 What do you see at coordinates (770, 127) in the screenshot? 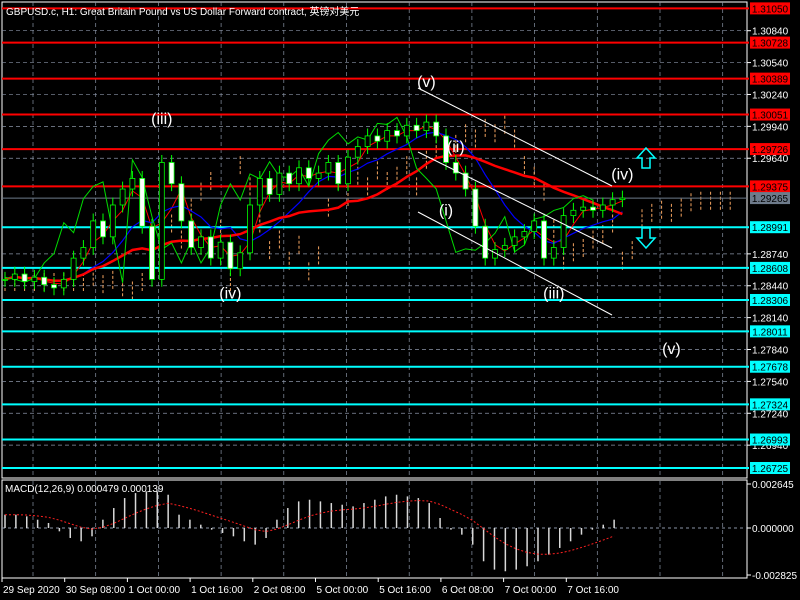
I see `price-tick-label: 1.29940` at bounding box center [770, 127].